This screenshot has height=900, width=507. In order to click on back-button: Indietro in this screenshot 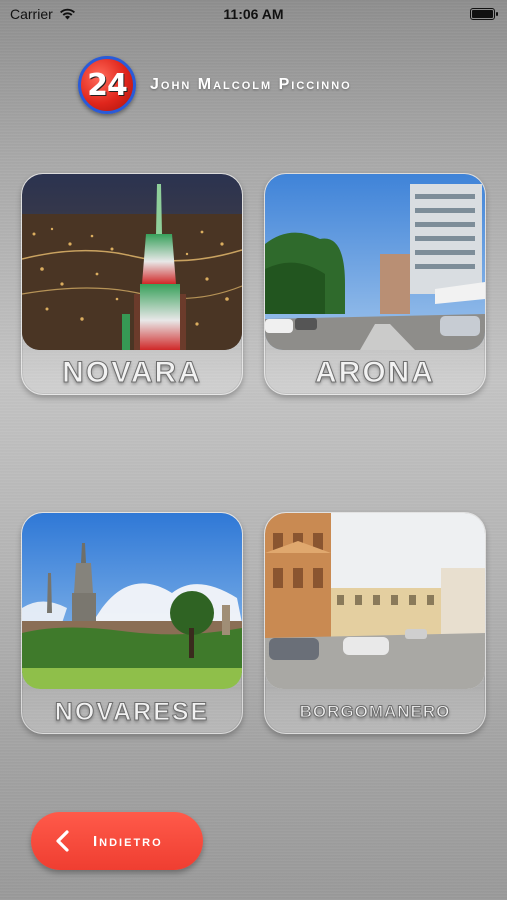, I will do `click(117, 841)`.